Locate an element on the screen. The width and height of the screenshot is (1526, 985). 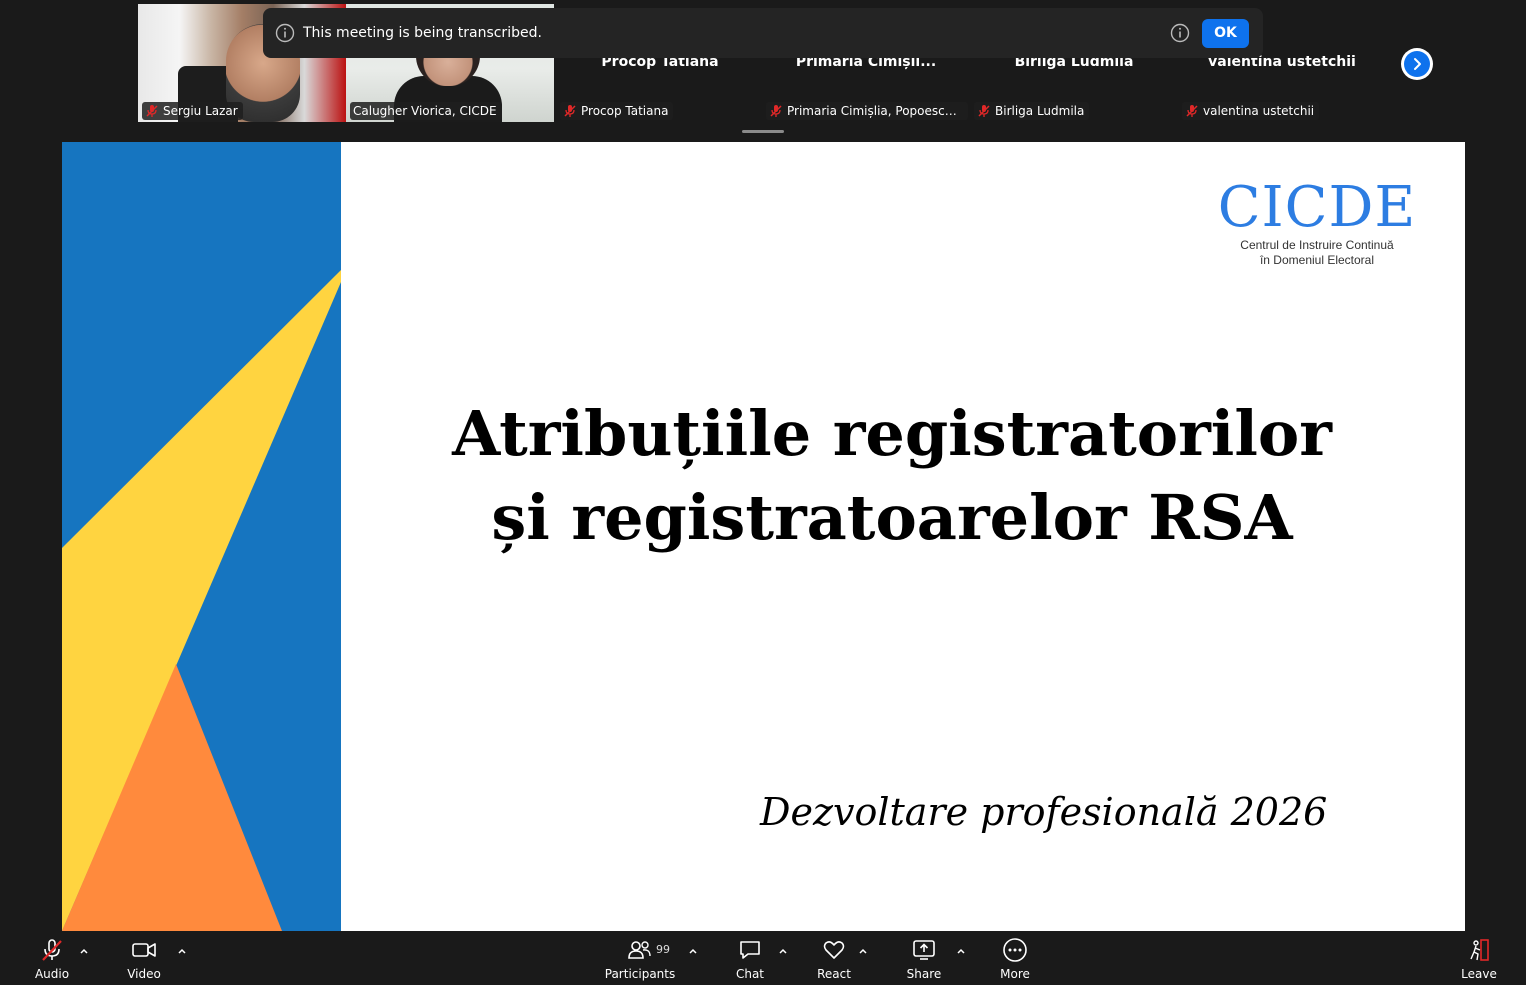
participant-name-tag: Sergiu Lazar is located at coordinates (192, 111).